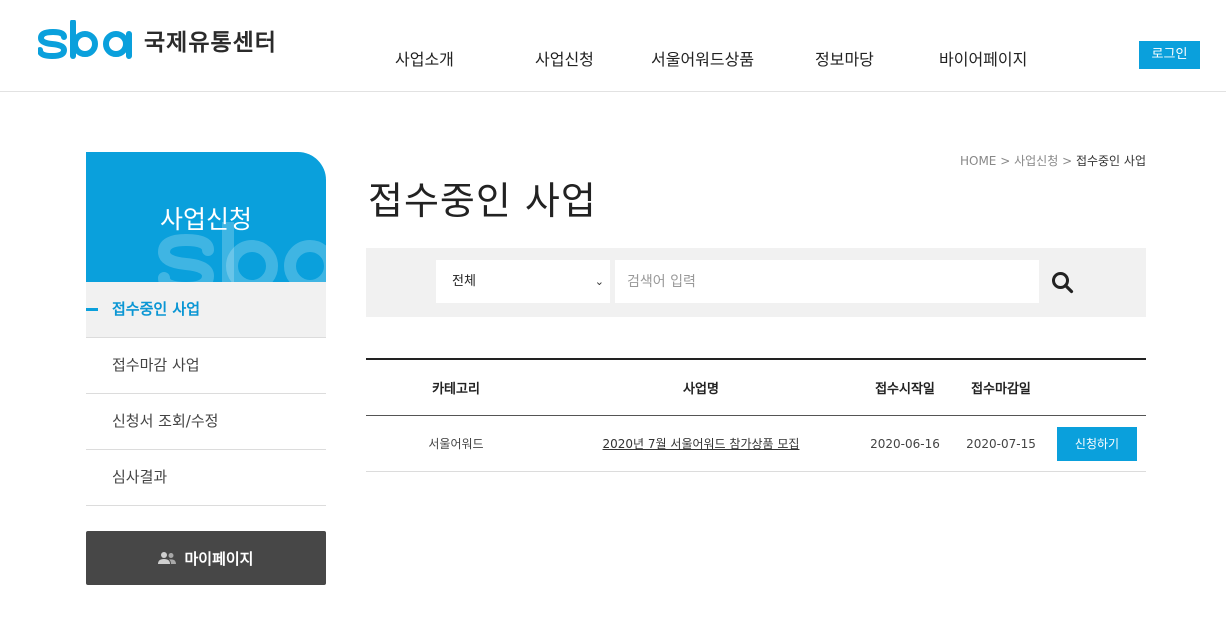 Image resolution: width=1226 pixels, height=631 pixels. What do you see at coordinates (205, 219) in the screenshot?
I see `sidebar-title: 사업신청` at bounding box center [205, 219].